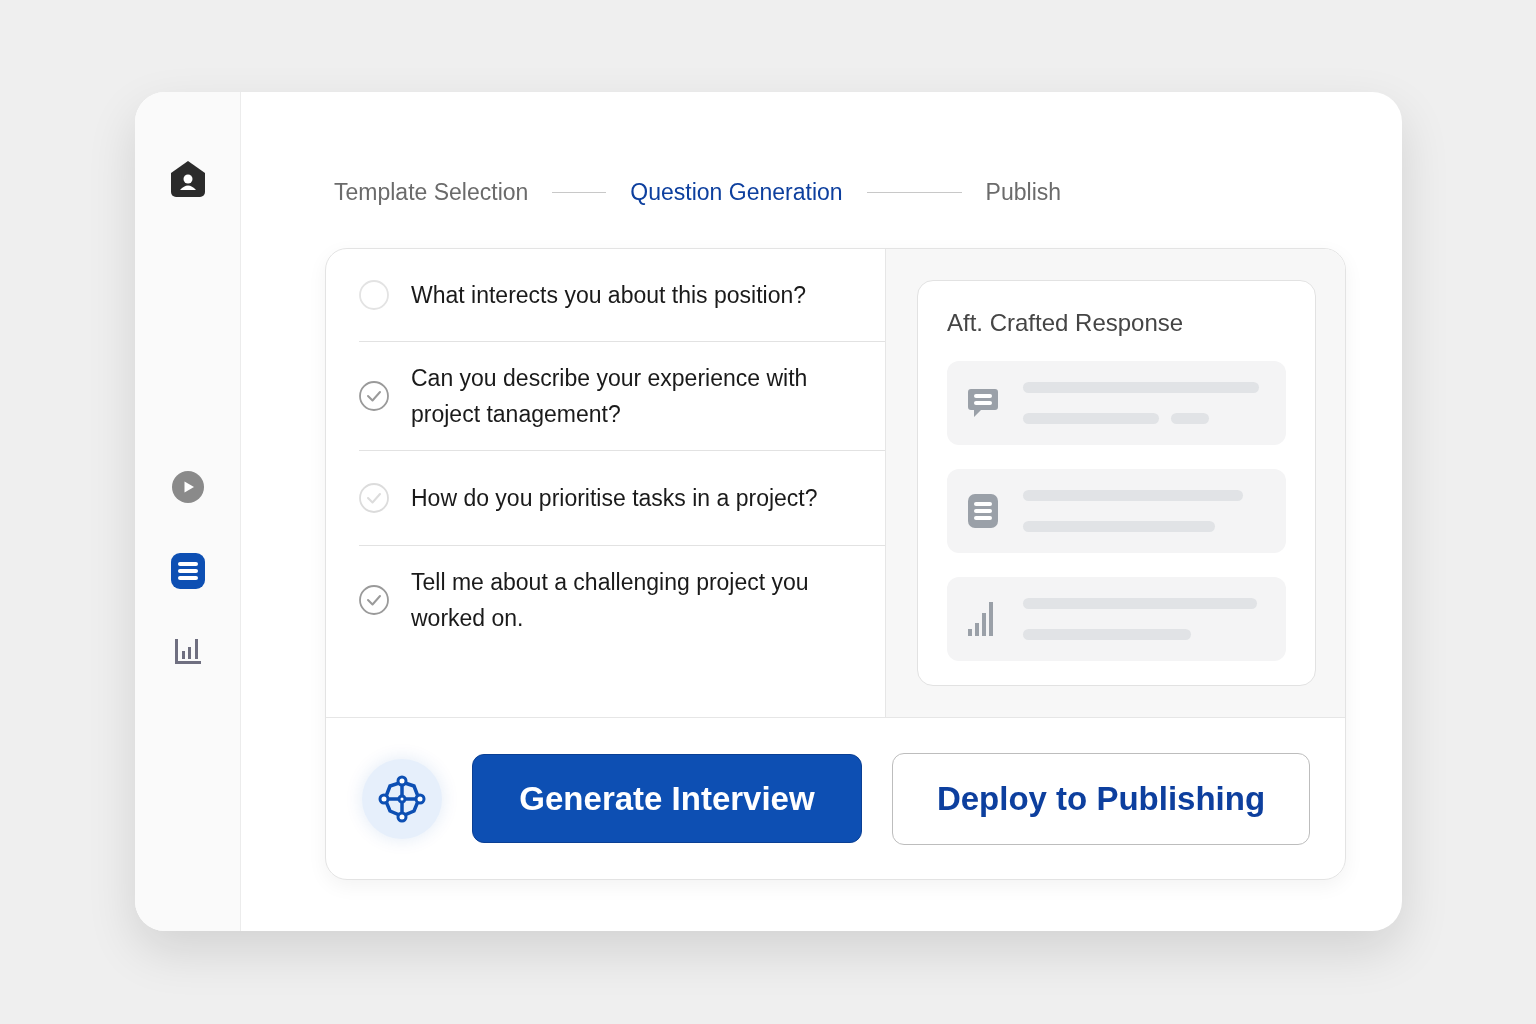 This screenshot has width=1536, height=1024. Describe the element at coordinates (187, 571) in the screenshot. I see `list-icon` at that location.